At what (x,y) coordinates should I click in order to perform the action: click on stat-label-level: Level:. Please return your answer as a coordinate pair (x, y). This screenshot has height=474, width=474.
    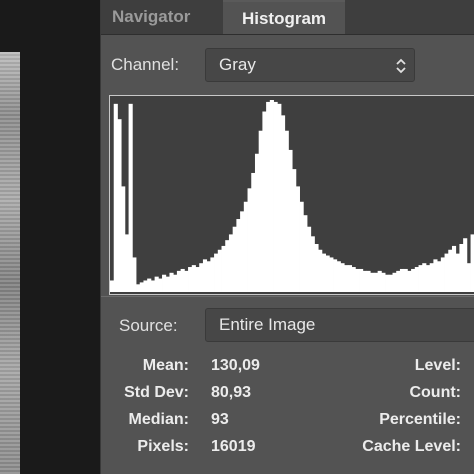
    Looking at the image, I should click on (437, 365).